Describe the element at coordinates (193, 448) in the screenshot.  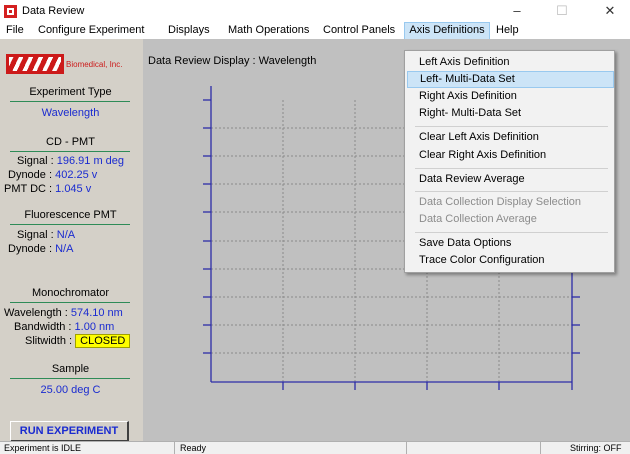
I see `ready-status: Ready` at that location.